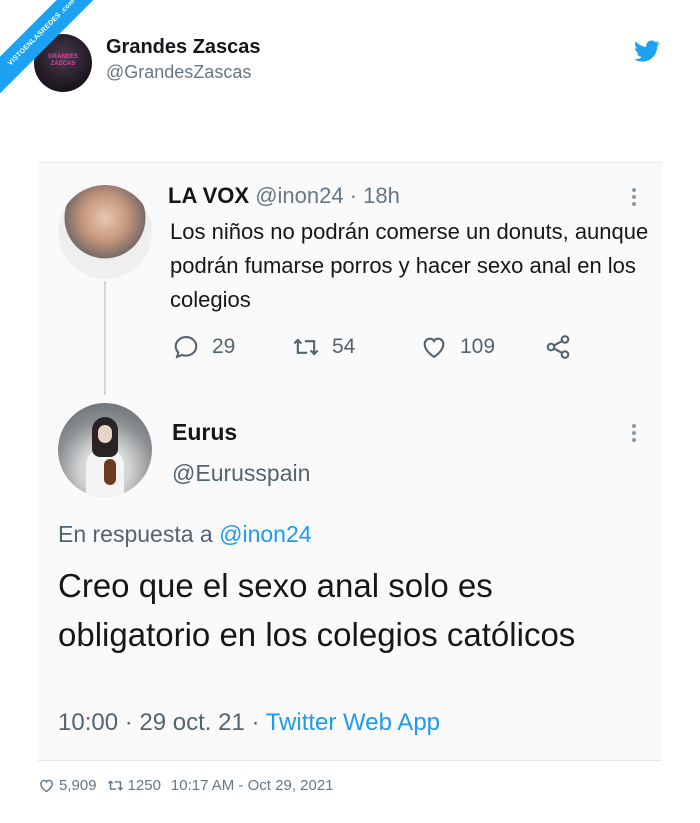 This screenshot has height=823, width=700. Describe the element at coordinates (558, 347) in the screenshot. I see `share-icon` at that location.